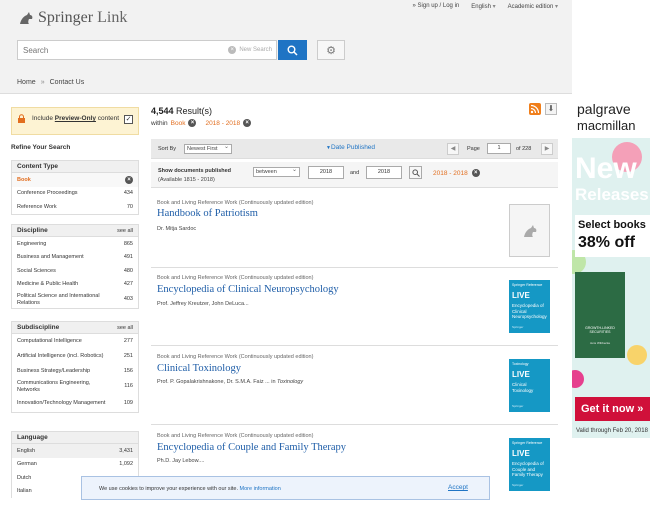 The width and height of the screenshot is (650, 512). I want to click on result-count: 4,544 Result(s), so click(182, 111).